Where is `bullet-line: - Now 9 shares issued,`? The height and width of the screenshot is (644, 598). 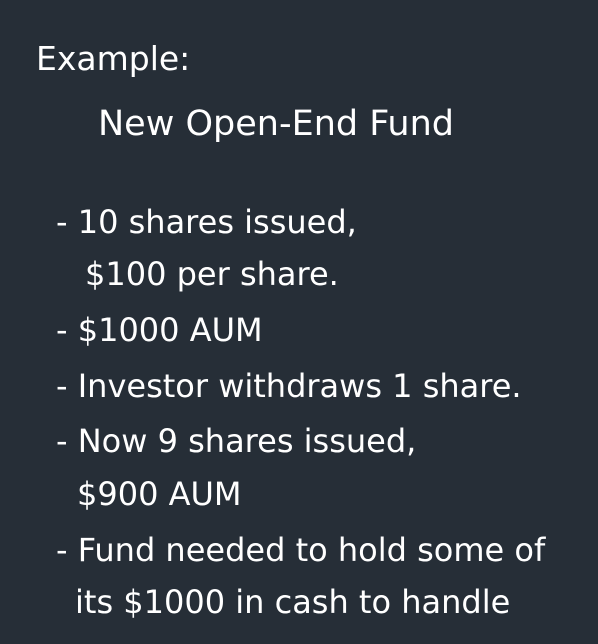 bullet-line: - Now 9 shares issued, is located at coordinates (236, 441).